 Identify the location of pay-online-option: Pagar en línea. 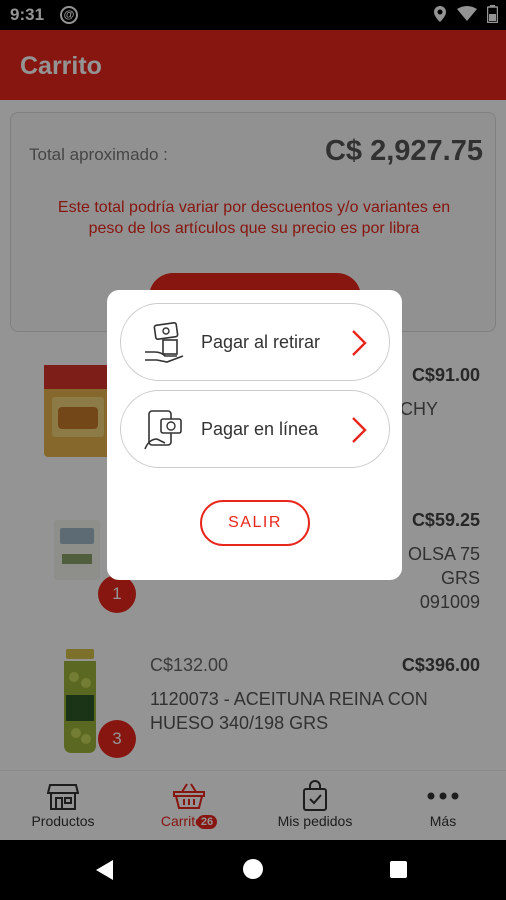
(255, 429).